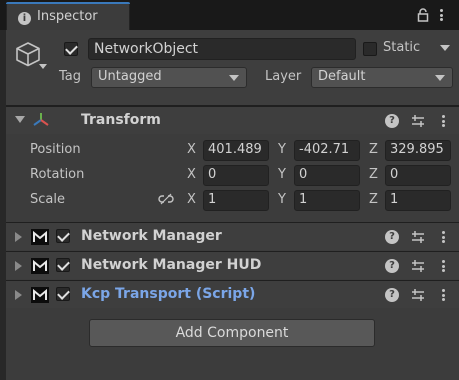 The width and height of the screenshot is (459, 380). Describe the element at coordinates (70, 76) in the screenshot. I see `tag-label: Tag` at that location.